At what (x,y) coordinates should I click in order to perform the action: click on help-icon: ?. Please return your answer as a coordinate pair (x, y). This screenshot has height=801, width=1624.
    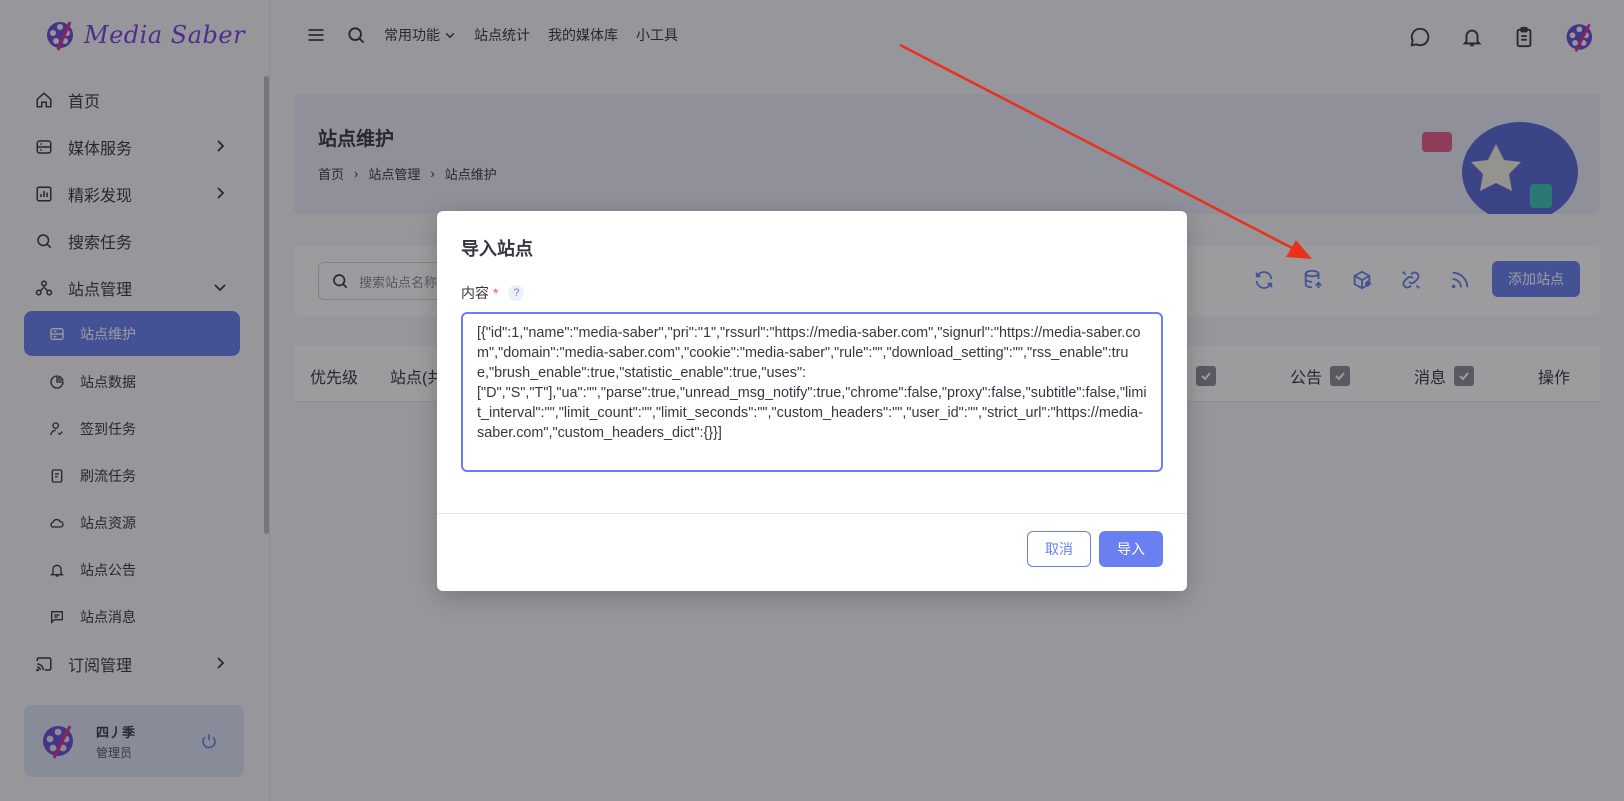
    Looking at the image, I should click on (516, 293).